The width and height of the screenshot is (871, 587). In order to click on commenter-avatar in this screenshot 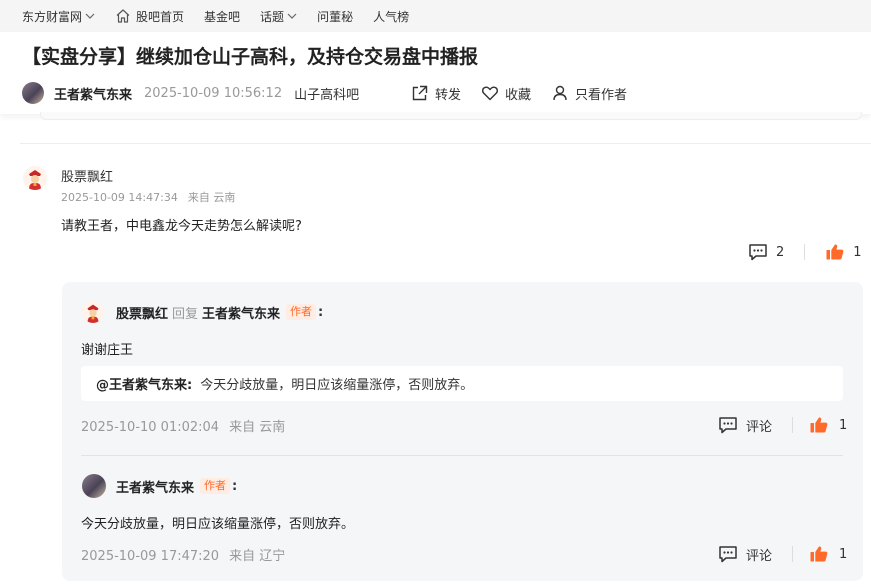, I will do `click(35, 178)`.